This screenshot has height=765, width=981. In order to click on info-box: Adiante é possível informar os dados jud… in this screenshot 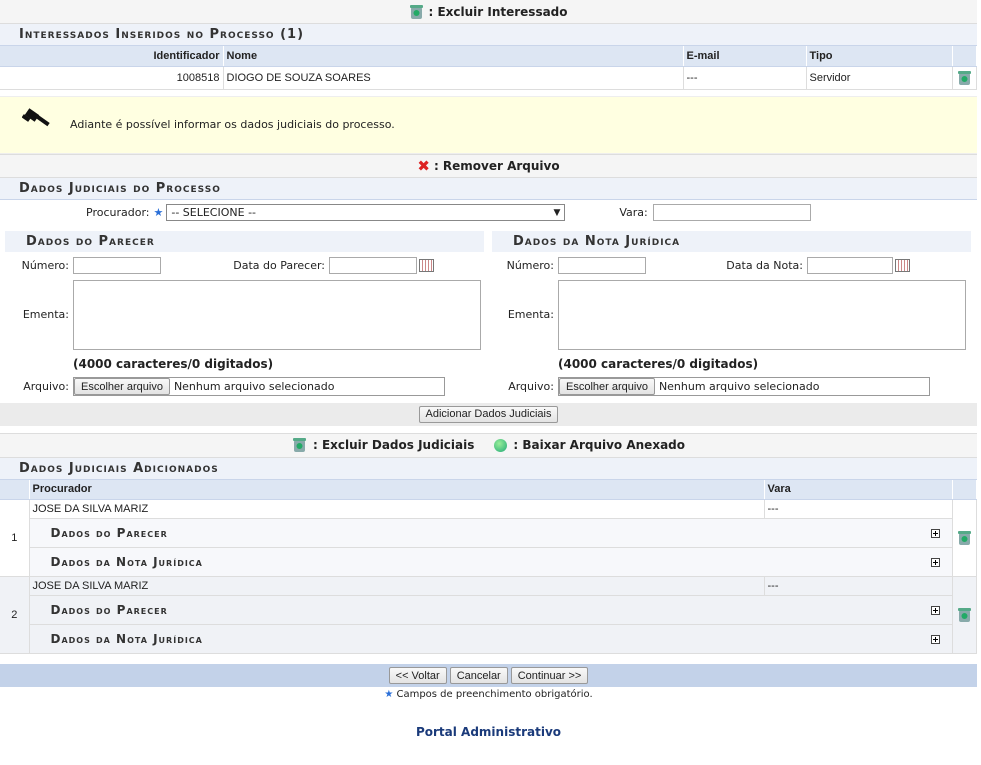, I will do `click(488, 124)`.